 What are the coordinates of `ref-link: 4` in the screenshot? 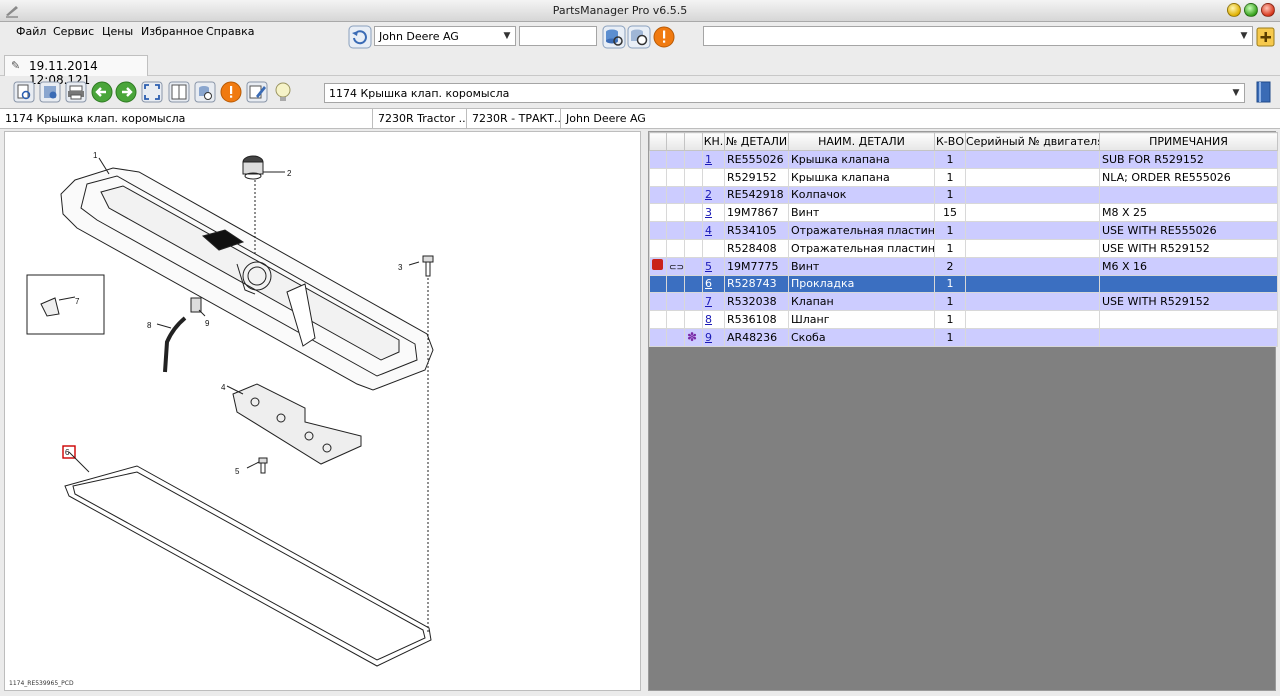 It's located at (708, 230).